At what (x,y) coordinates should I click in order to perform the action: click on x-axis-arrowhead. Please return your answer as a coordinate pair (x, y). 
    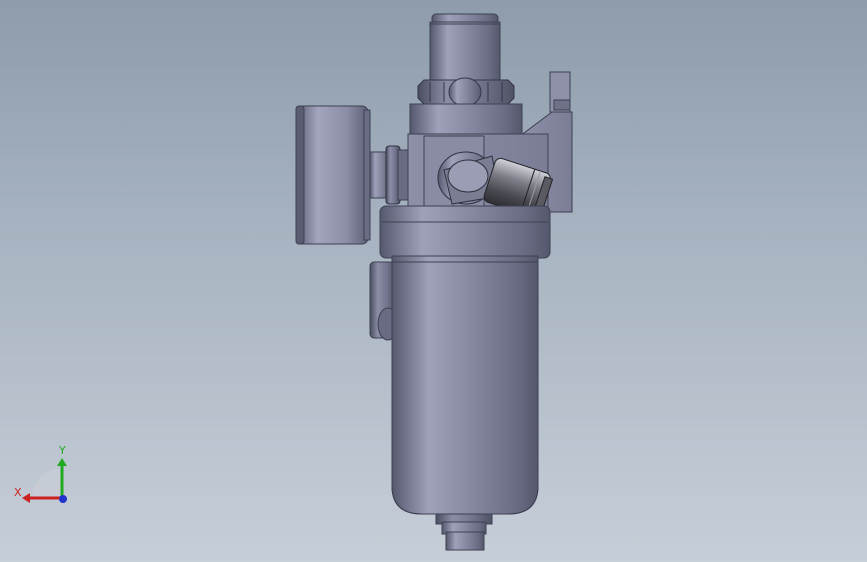
    Looking at the image, I should click on (26, 498).